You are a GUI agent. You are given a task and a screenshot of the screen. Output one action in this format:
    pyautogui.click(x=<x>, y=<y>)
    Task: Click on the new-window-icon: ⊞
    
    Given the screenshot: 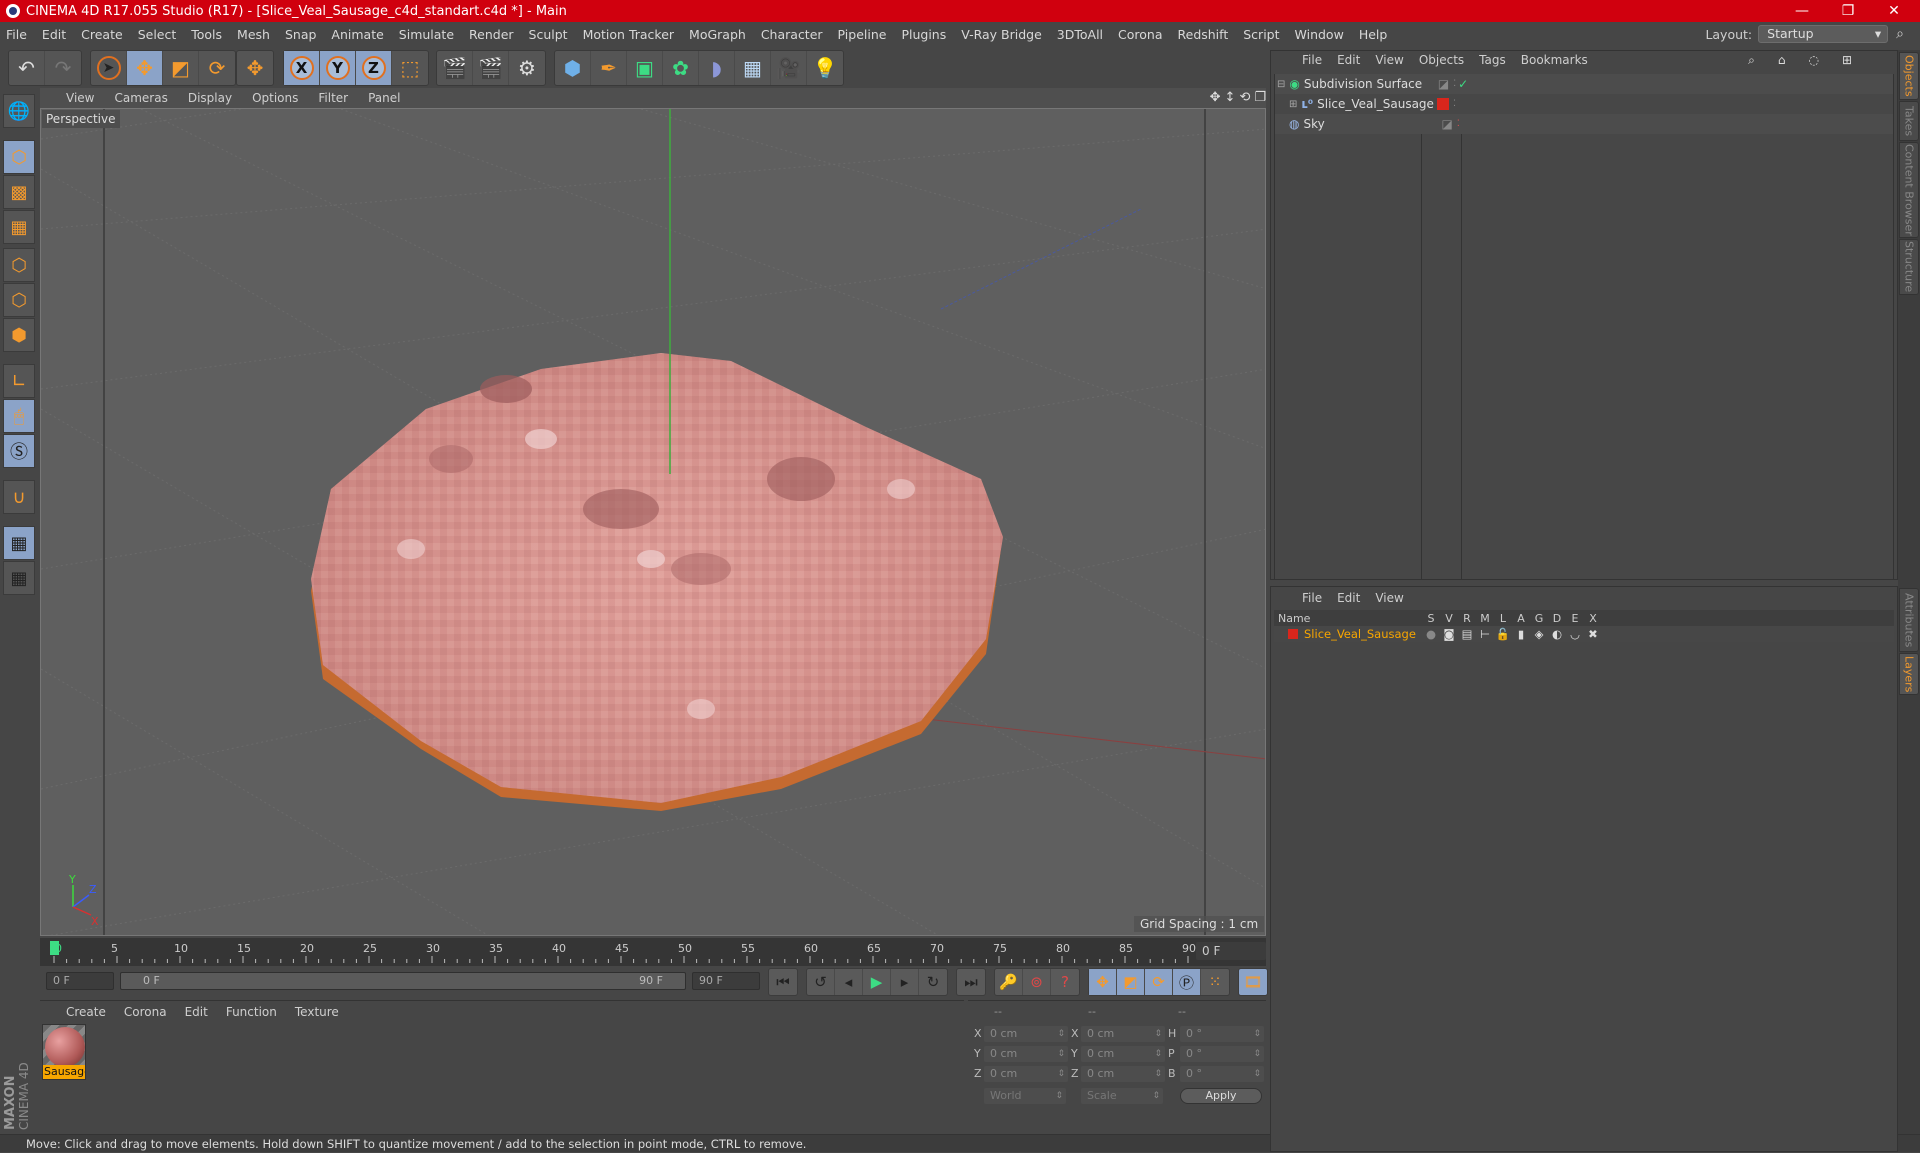 What is the action you would take?
    pyautogui.click(x=1847, y=60)
    